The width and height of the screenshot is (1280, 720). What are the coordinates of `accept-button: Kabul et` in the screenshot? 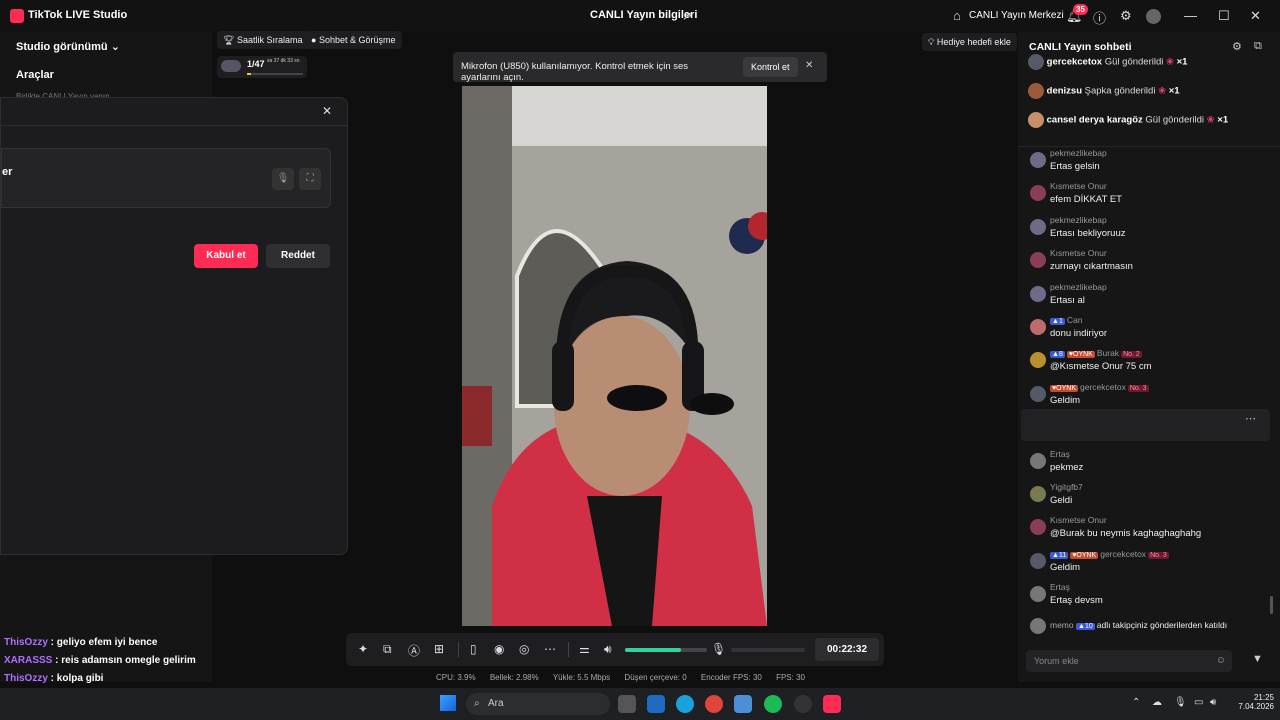 It's located at (226, 256).